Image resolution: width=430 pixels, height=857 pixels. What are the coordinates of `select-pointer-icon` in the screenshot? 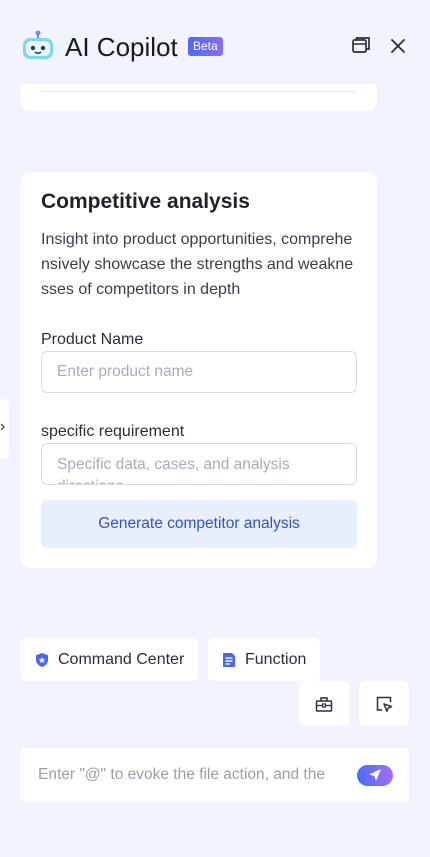 It's located at (384, 704).